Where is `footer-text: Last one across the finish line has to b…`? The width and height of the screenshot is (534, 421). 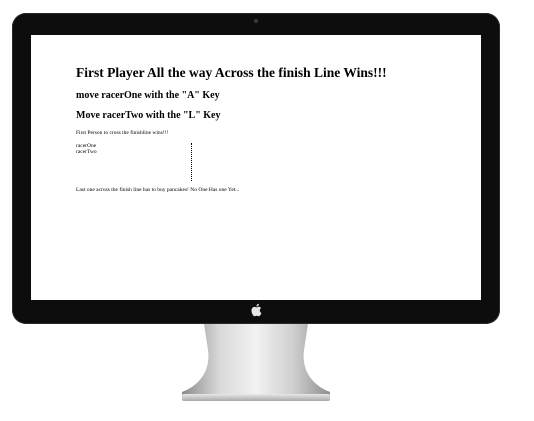 footer-text: Last one across the finish line has to b… is located at coordinates (158, 190).